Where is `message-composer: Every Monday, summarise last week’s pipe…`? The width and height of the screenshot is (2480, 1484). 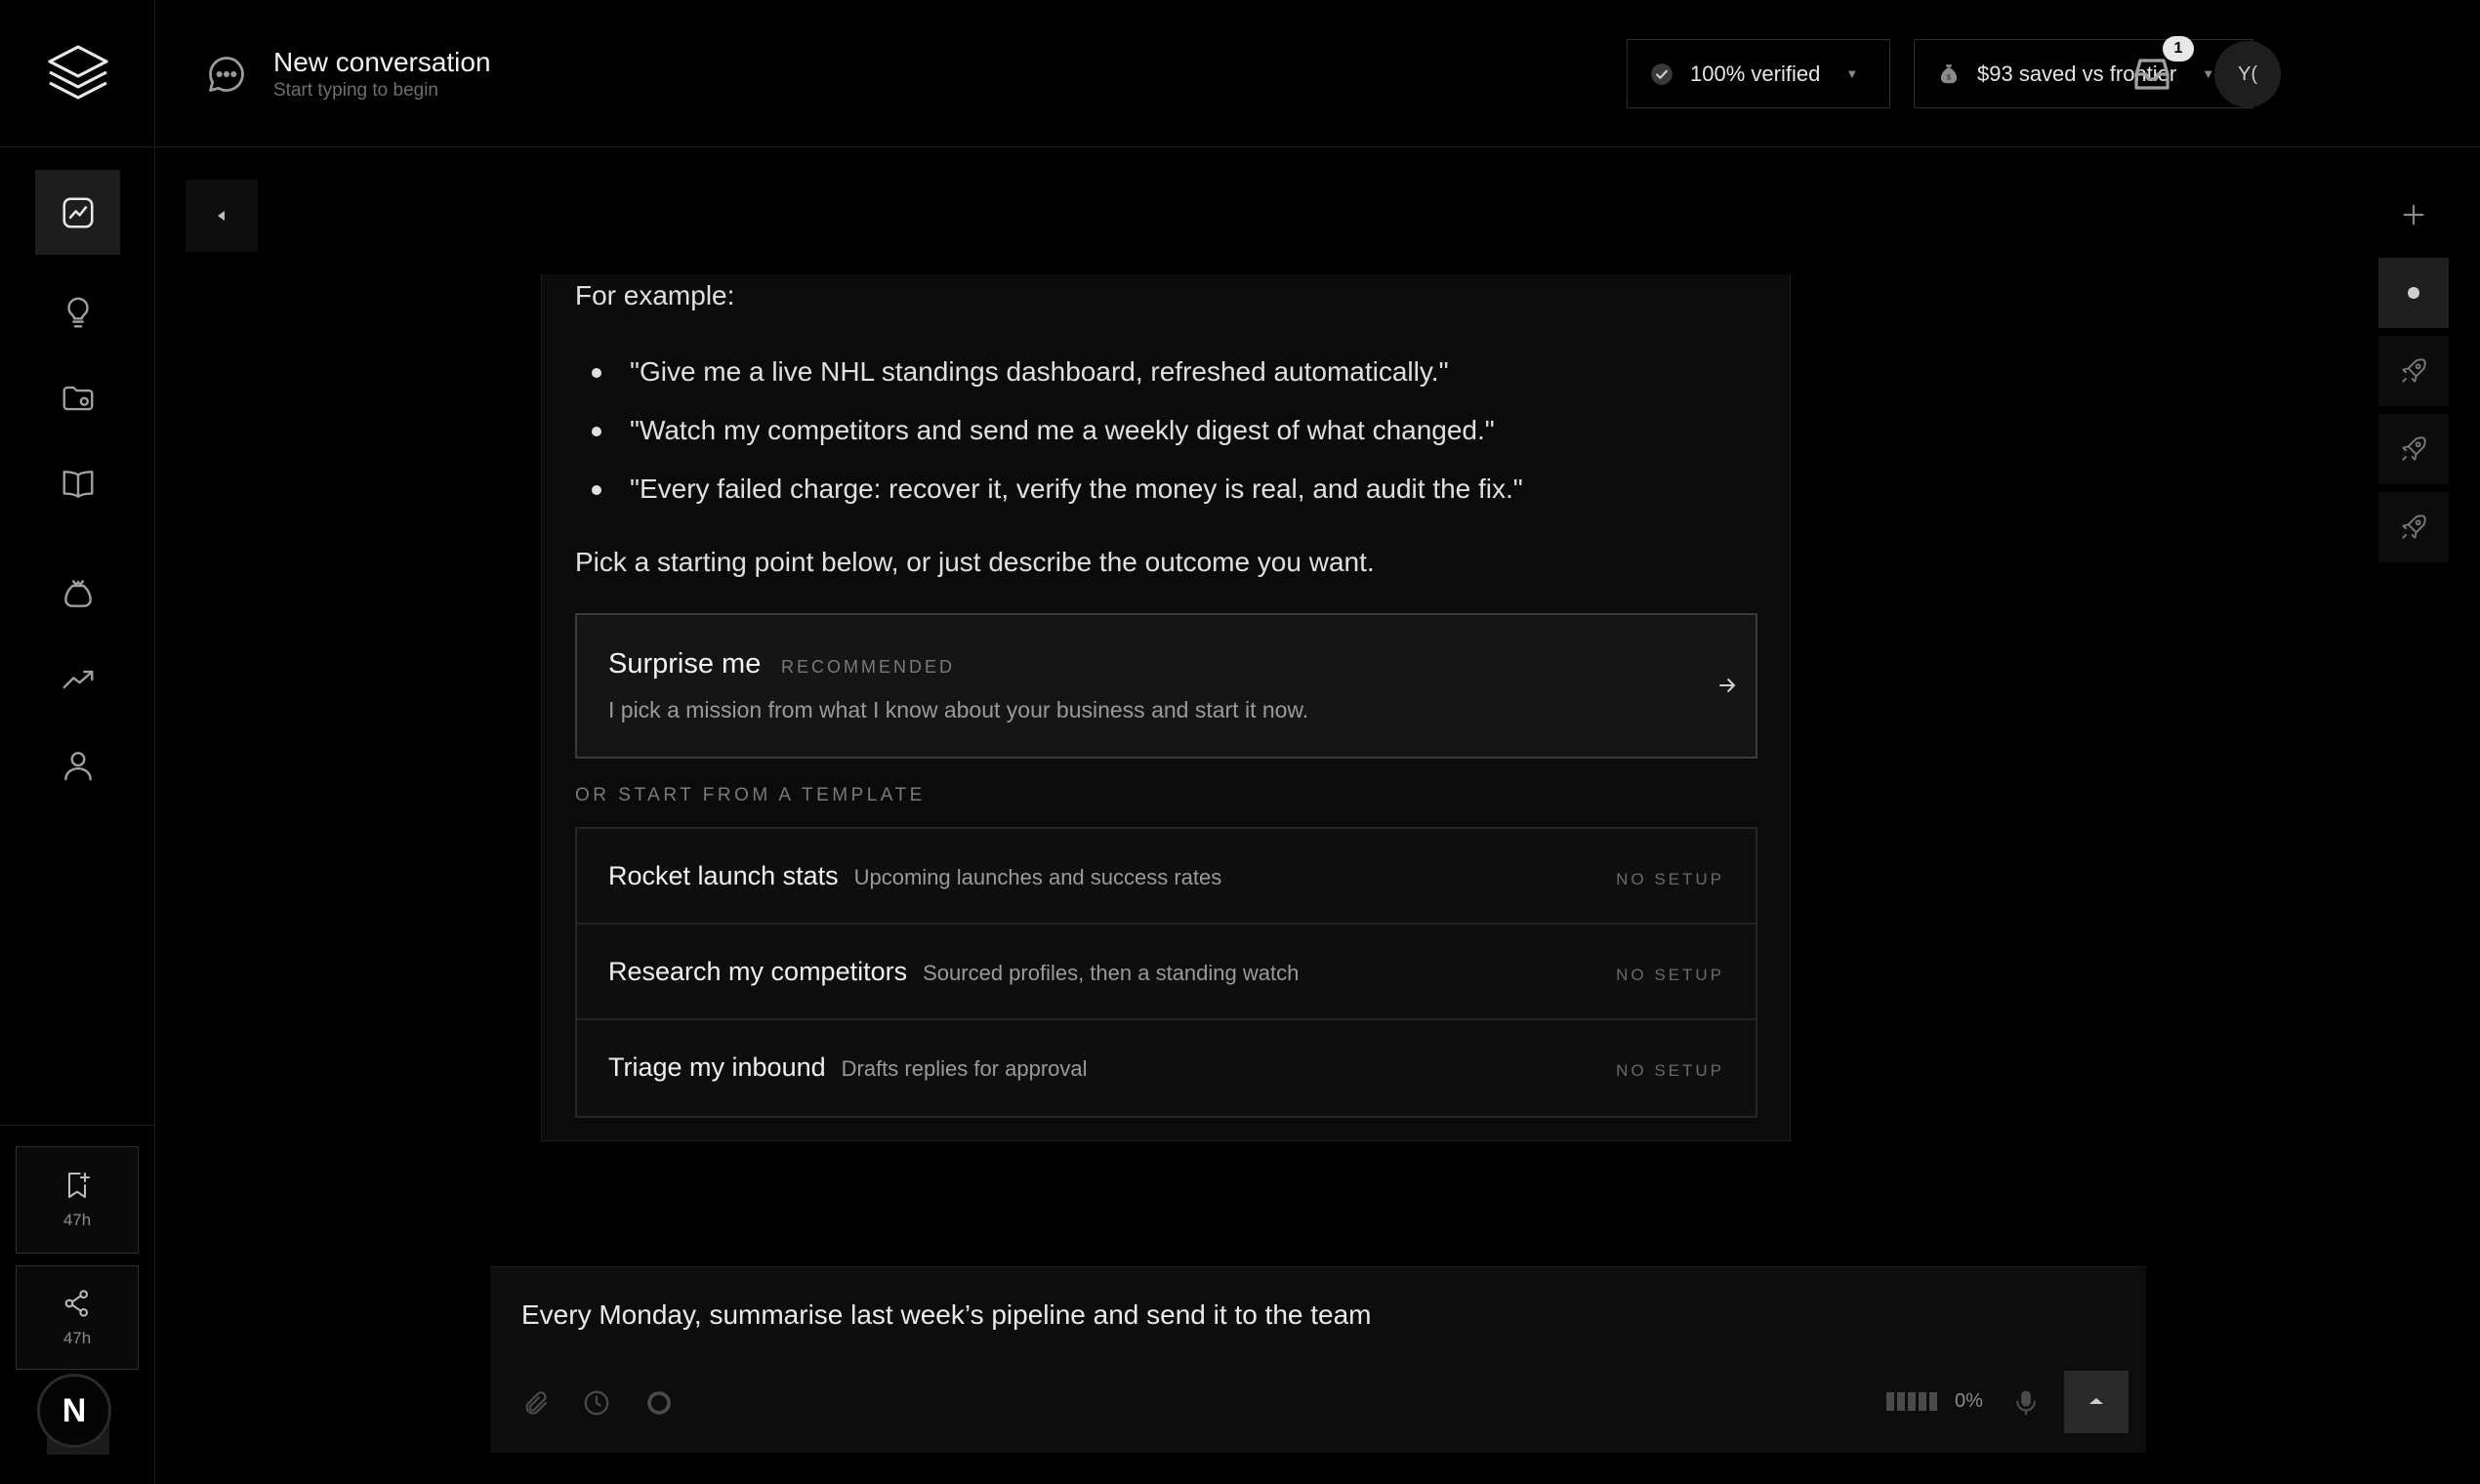
message-composer: Every Monday, summarise last week’s pipe… is located at coordinates (1318, 1360).